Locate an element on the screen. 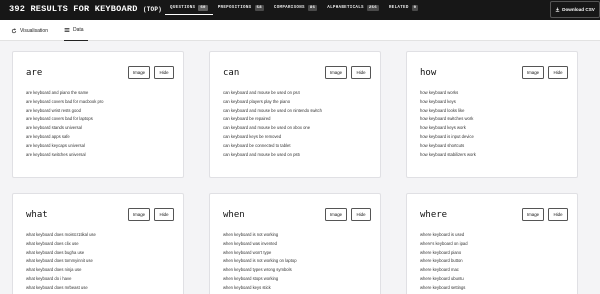 This screenshot has width=600, height=294. tab-visualisation: Visualisation is located at coordinates (29, 30).